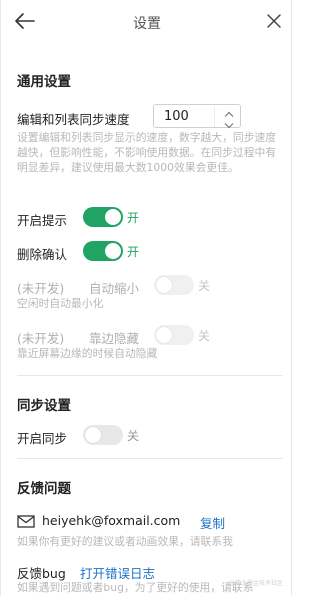 The image size is (320, 596). Describe the element at coordinates (114, 288) in the screenshot. I see `auto-minimize-label: 自动缩小` at that location.